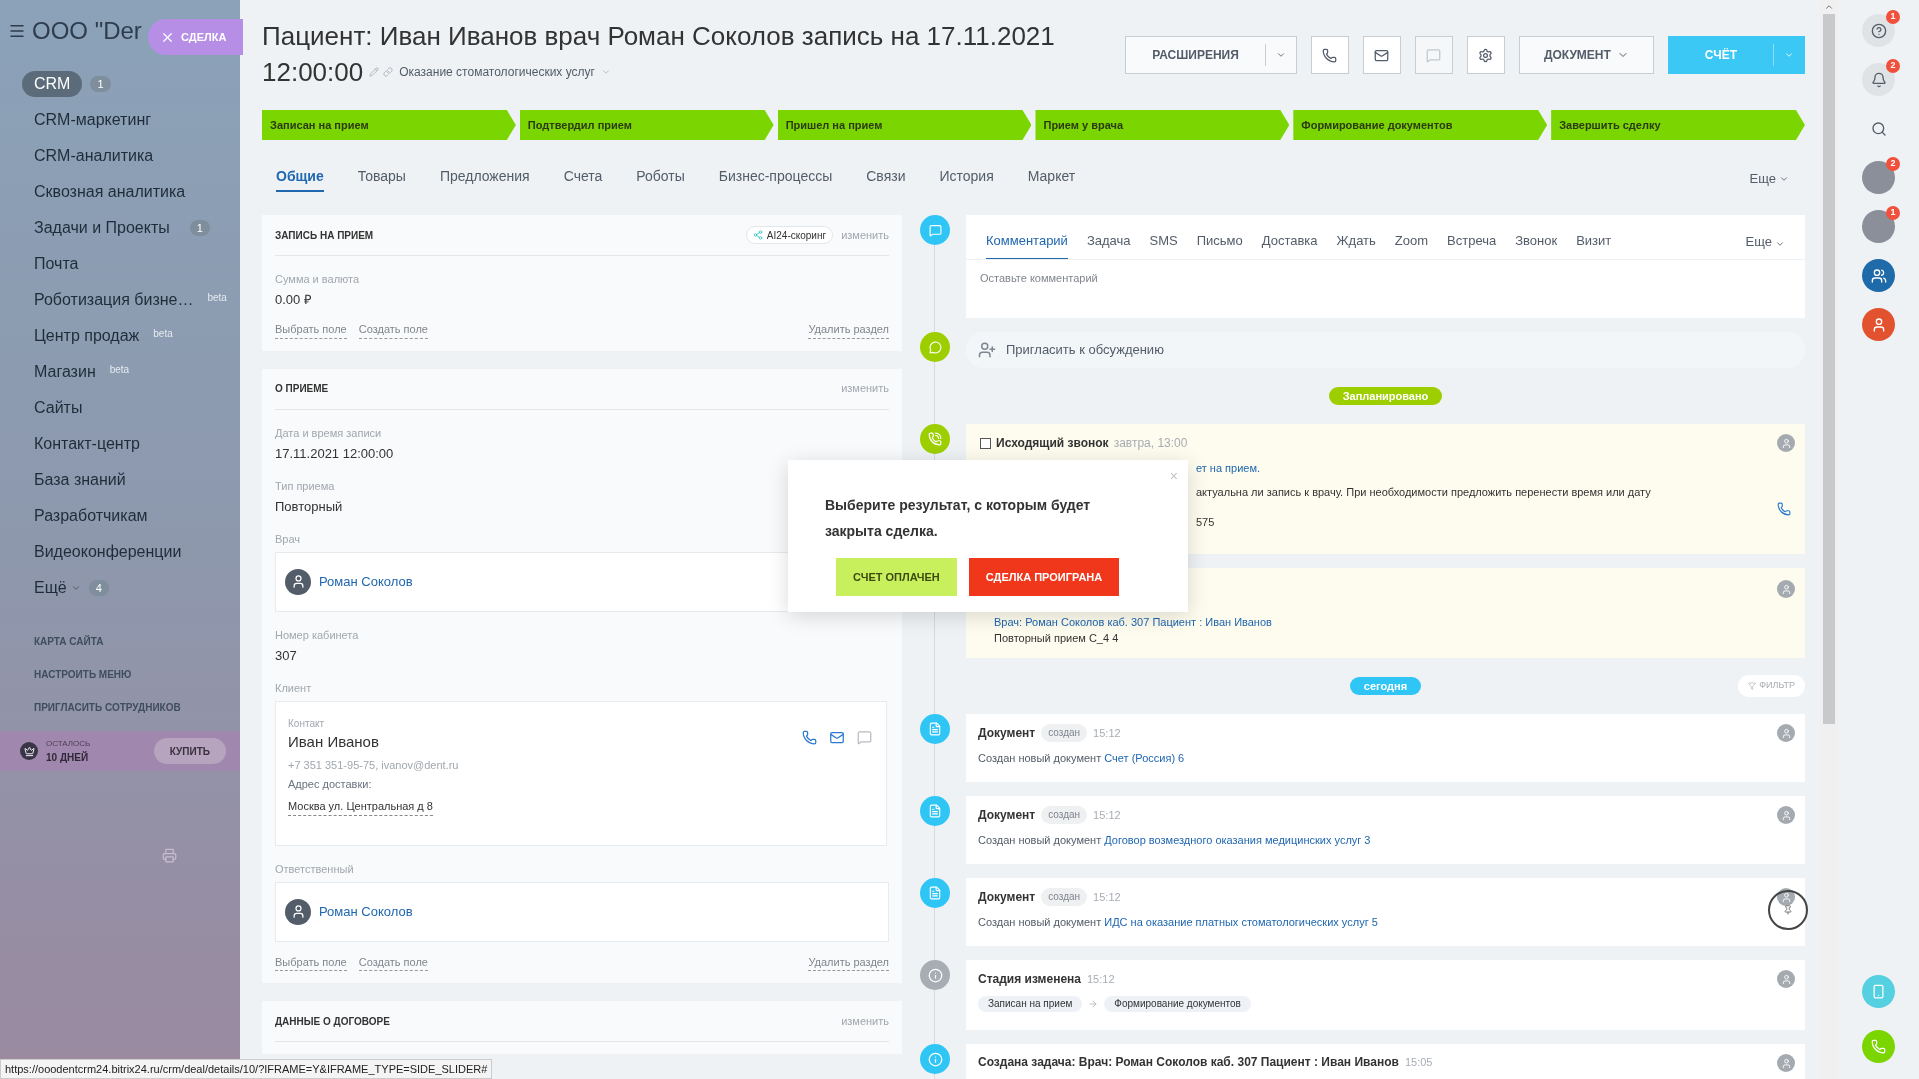  Describe the element at coordinates (646, 125) in the screenshot. I see `stage-step: Подтвердил прием` at that location.